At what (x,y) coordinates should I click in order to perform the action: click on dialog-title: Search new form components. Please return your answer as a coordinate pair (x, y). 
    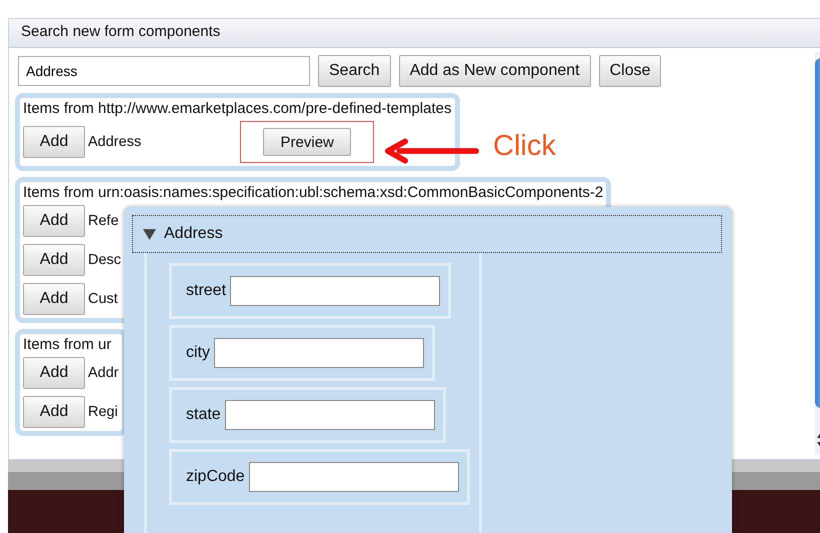
    Looking at the image, I should click on (414, 33).